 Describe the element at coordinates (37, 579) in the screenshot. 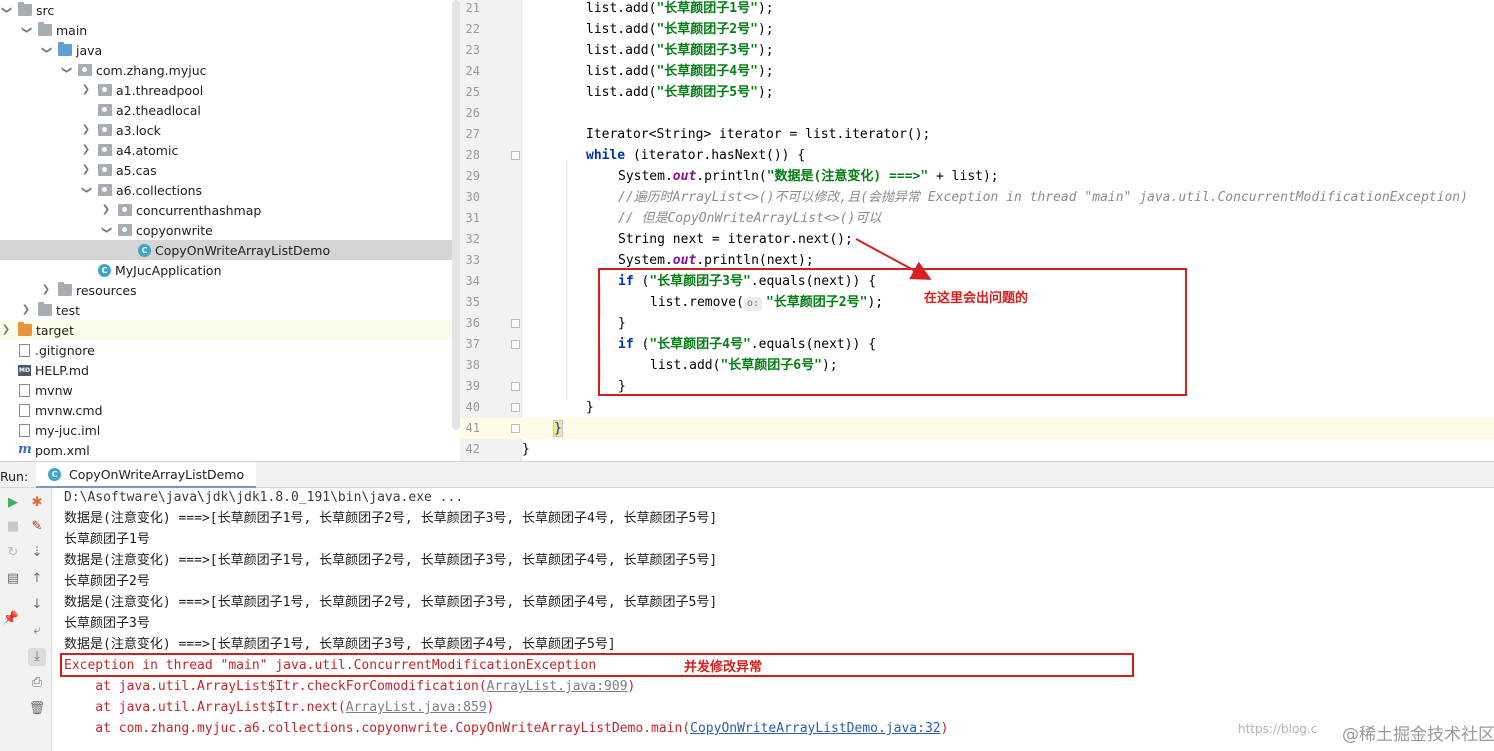

I see `up-arrow-icon: ↑` at that location.